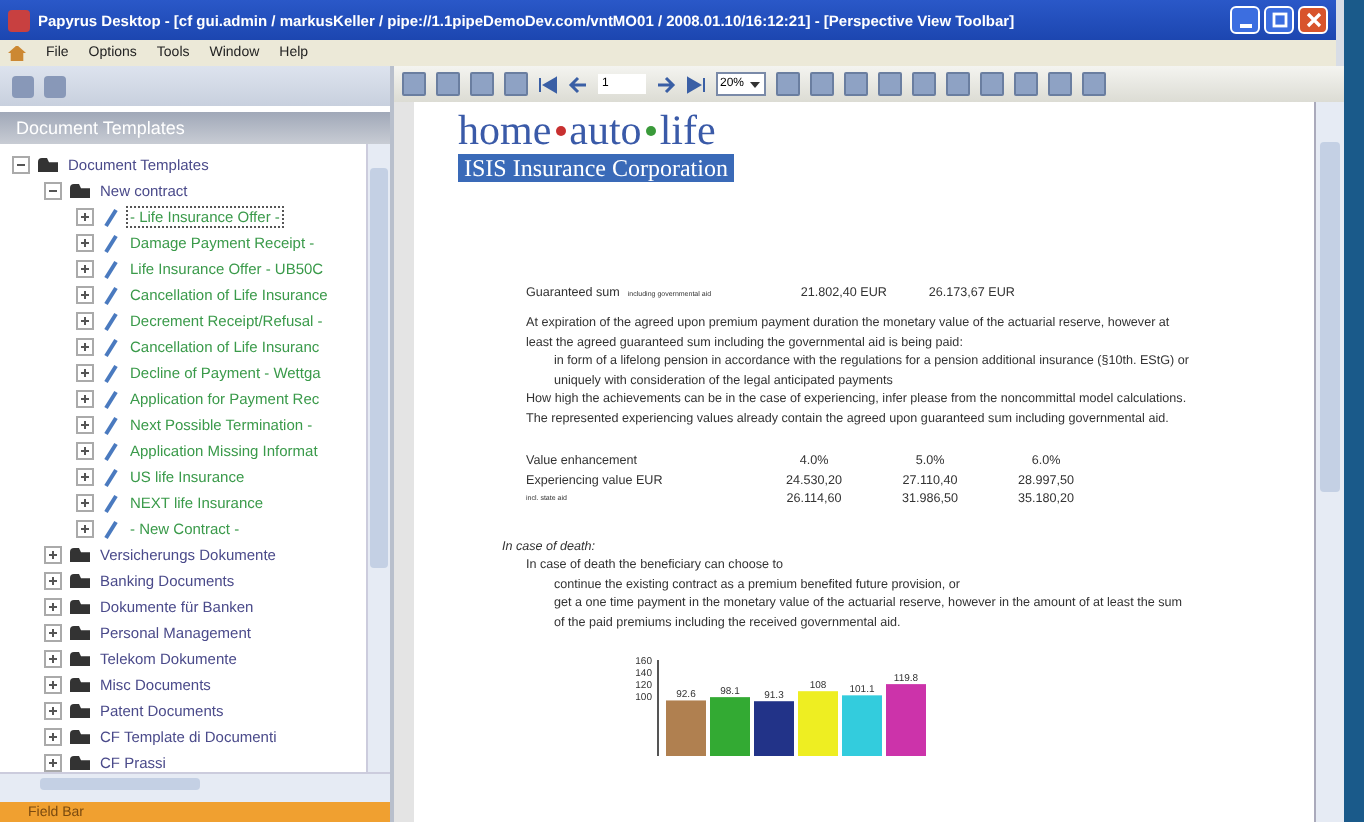 The height and width of the screenshot is (822, 1364). Describe the element at coordinates (578, 84) in the screenshot. I see `previous-page-icon` at that location.